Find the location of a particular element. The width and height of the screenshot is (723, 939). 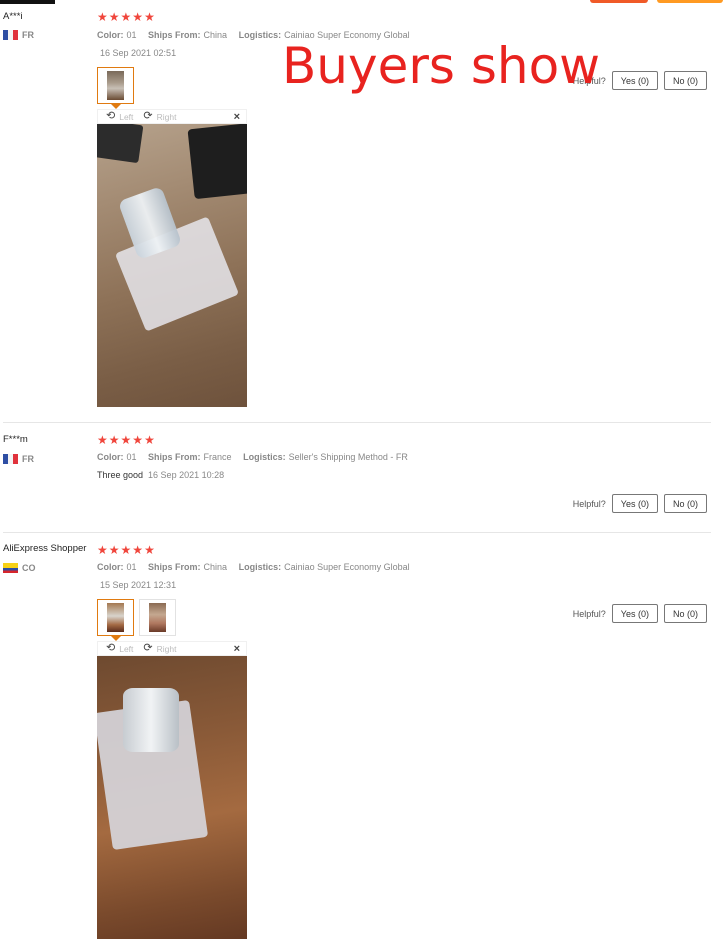

review-body: Three good 16 Sep 2021 10:28 is located at coordinates (160, 475).